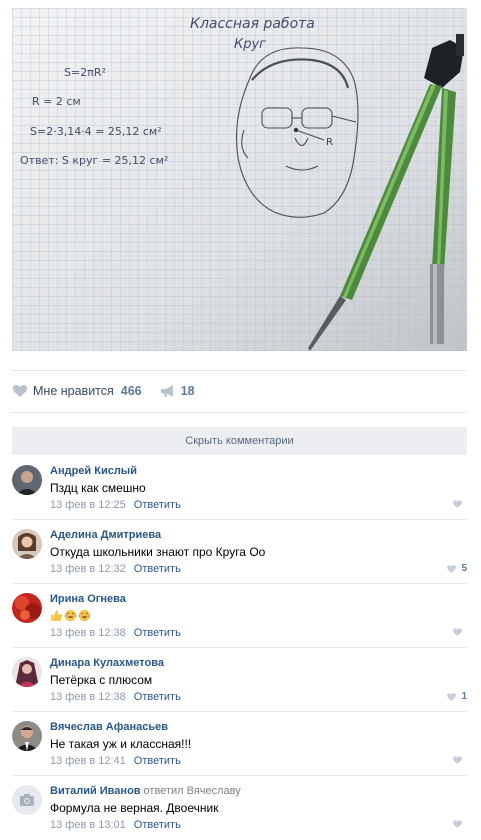 Image resolution: width=481 pixels, height=840 pixels. I want to click on comment-like-count: 1, so click(464, 696).